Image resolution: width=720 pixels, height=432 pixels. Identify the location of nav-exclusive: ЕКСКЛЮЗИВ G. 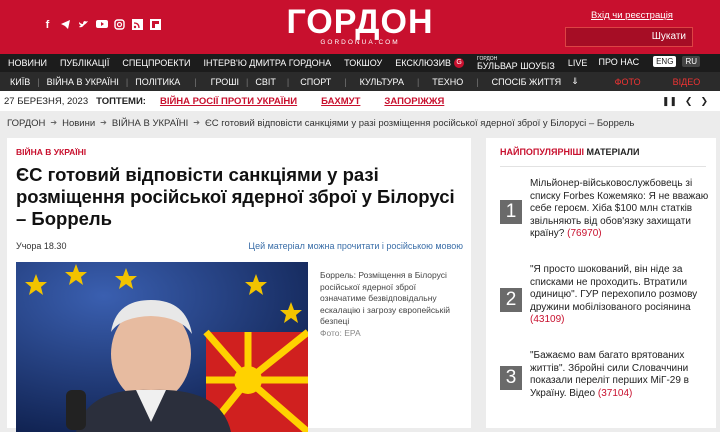
(430, 63).